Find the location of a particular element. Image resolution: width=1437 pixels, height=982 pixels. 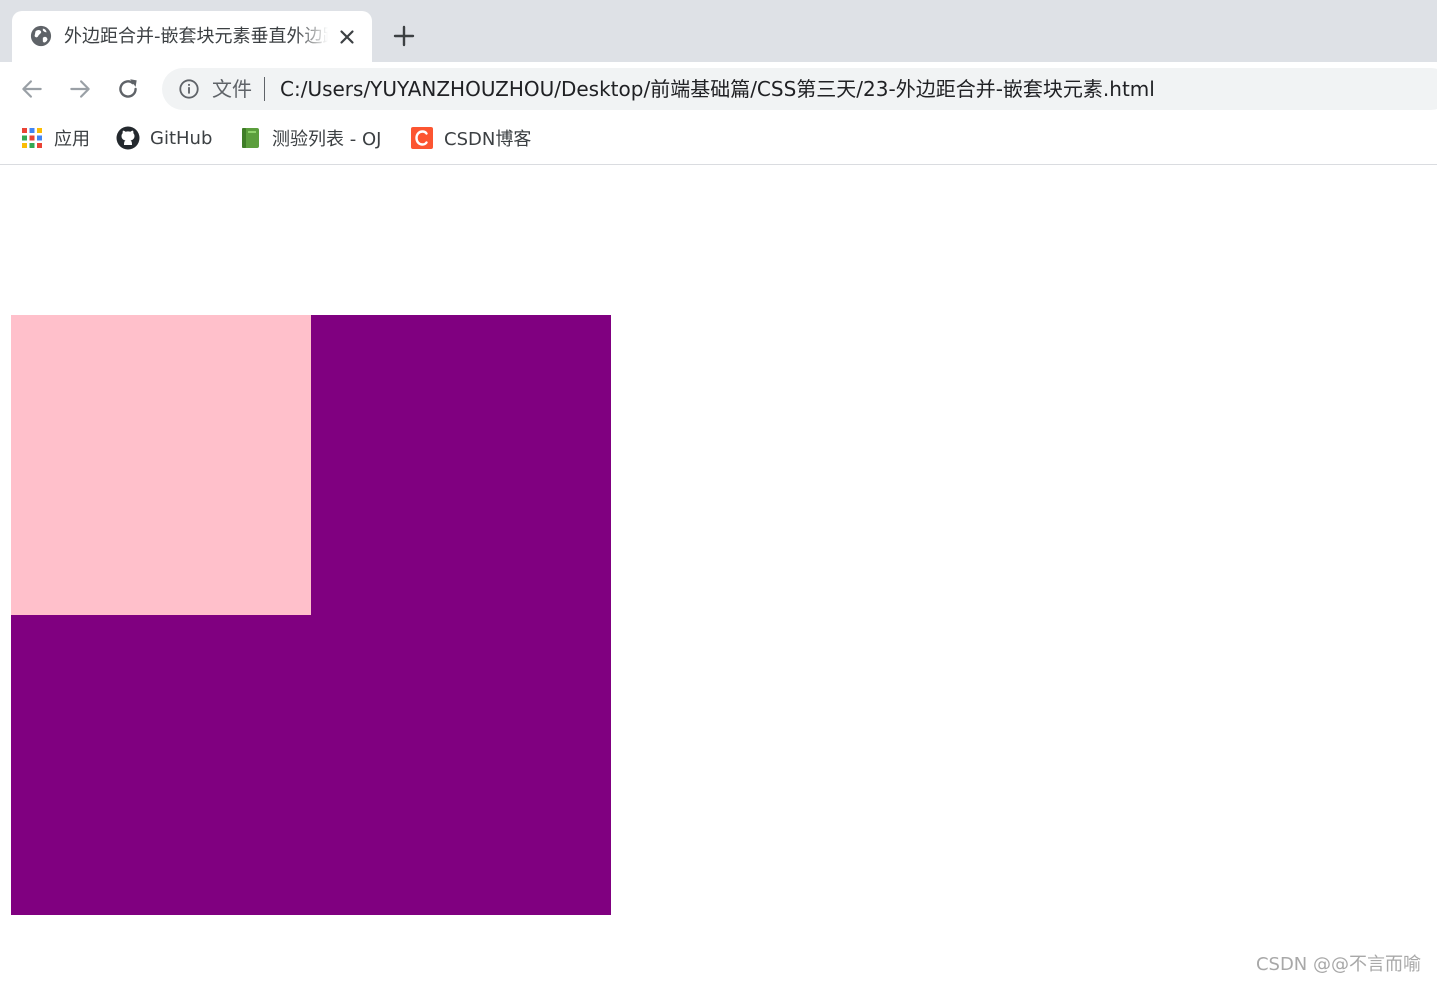

info-icon is located at coordinates (189, 89).